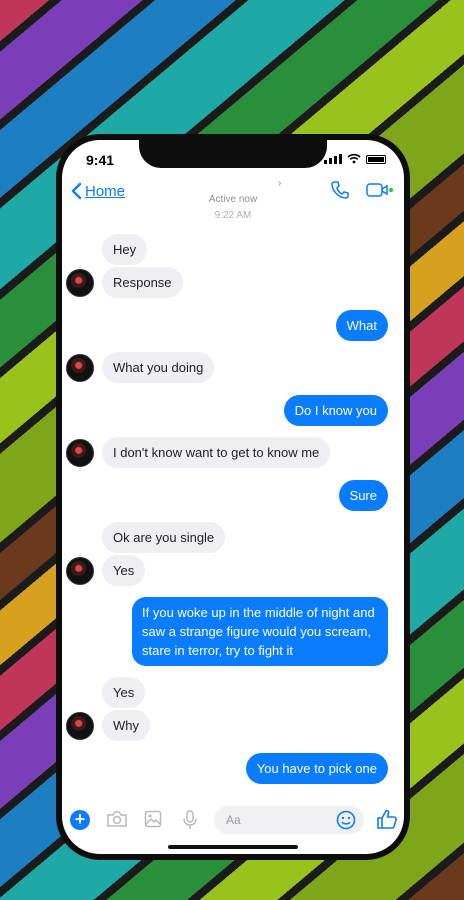 This screenshot has width=464, height=900. What do you see at coordinates (164, 537) in the screenshot?
I see `incoming-message: Ok are you single` at bounding box center [164, 537].